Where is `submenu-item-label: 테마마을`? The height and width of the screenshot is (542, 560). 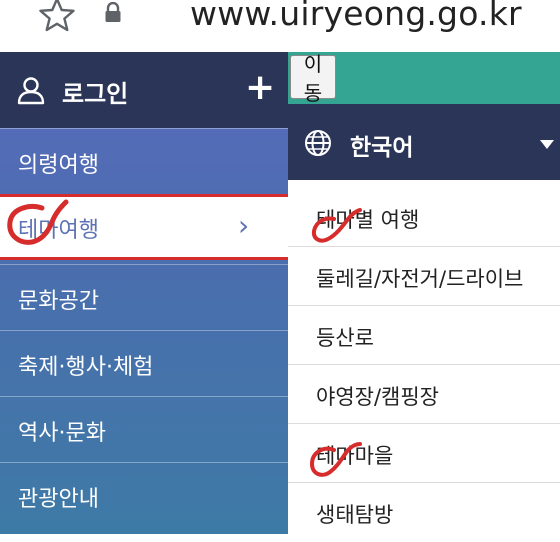 submenu-item-label: 테마마을 is located at coordinates (355, 456).